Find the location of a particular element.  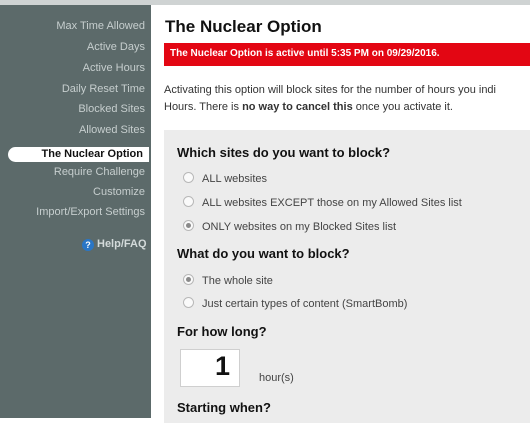

sidebar-item-label: The Nuclear Option is located at coordinates (92, 154).